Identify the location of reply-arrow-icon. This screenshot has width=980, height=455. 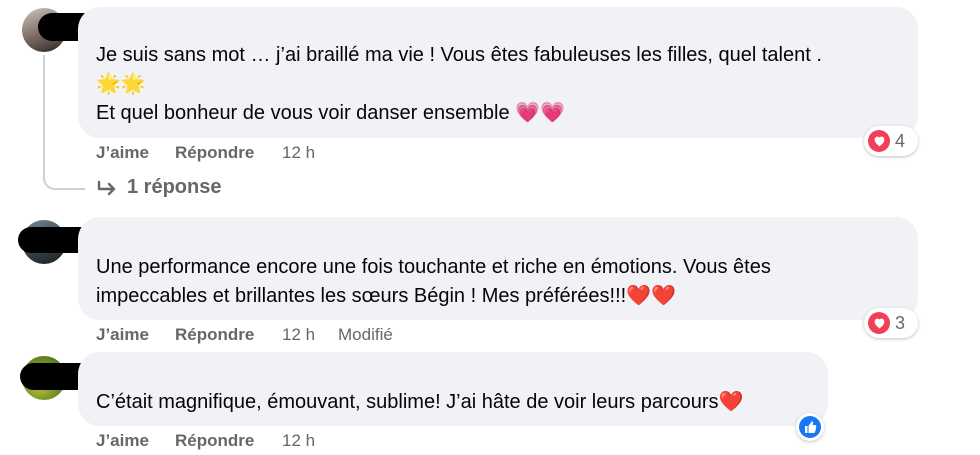
(107, 191).